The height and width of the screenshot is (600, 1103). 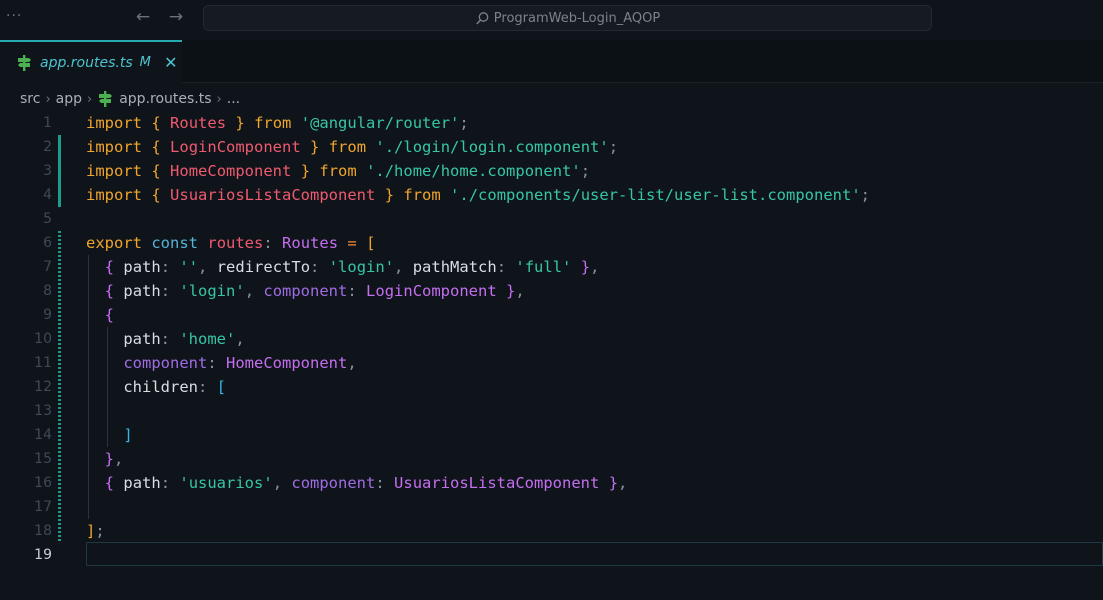 I want to click on close-icon: ✕, so click(x=171, y=62).